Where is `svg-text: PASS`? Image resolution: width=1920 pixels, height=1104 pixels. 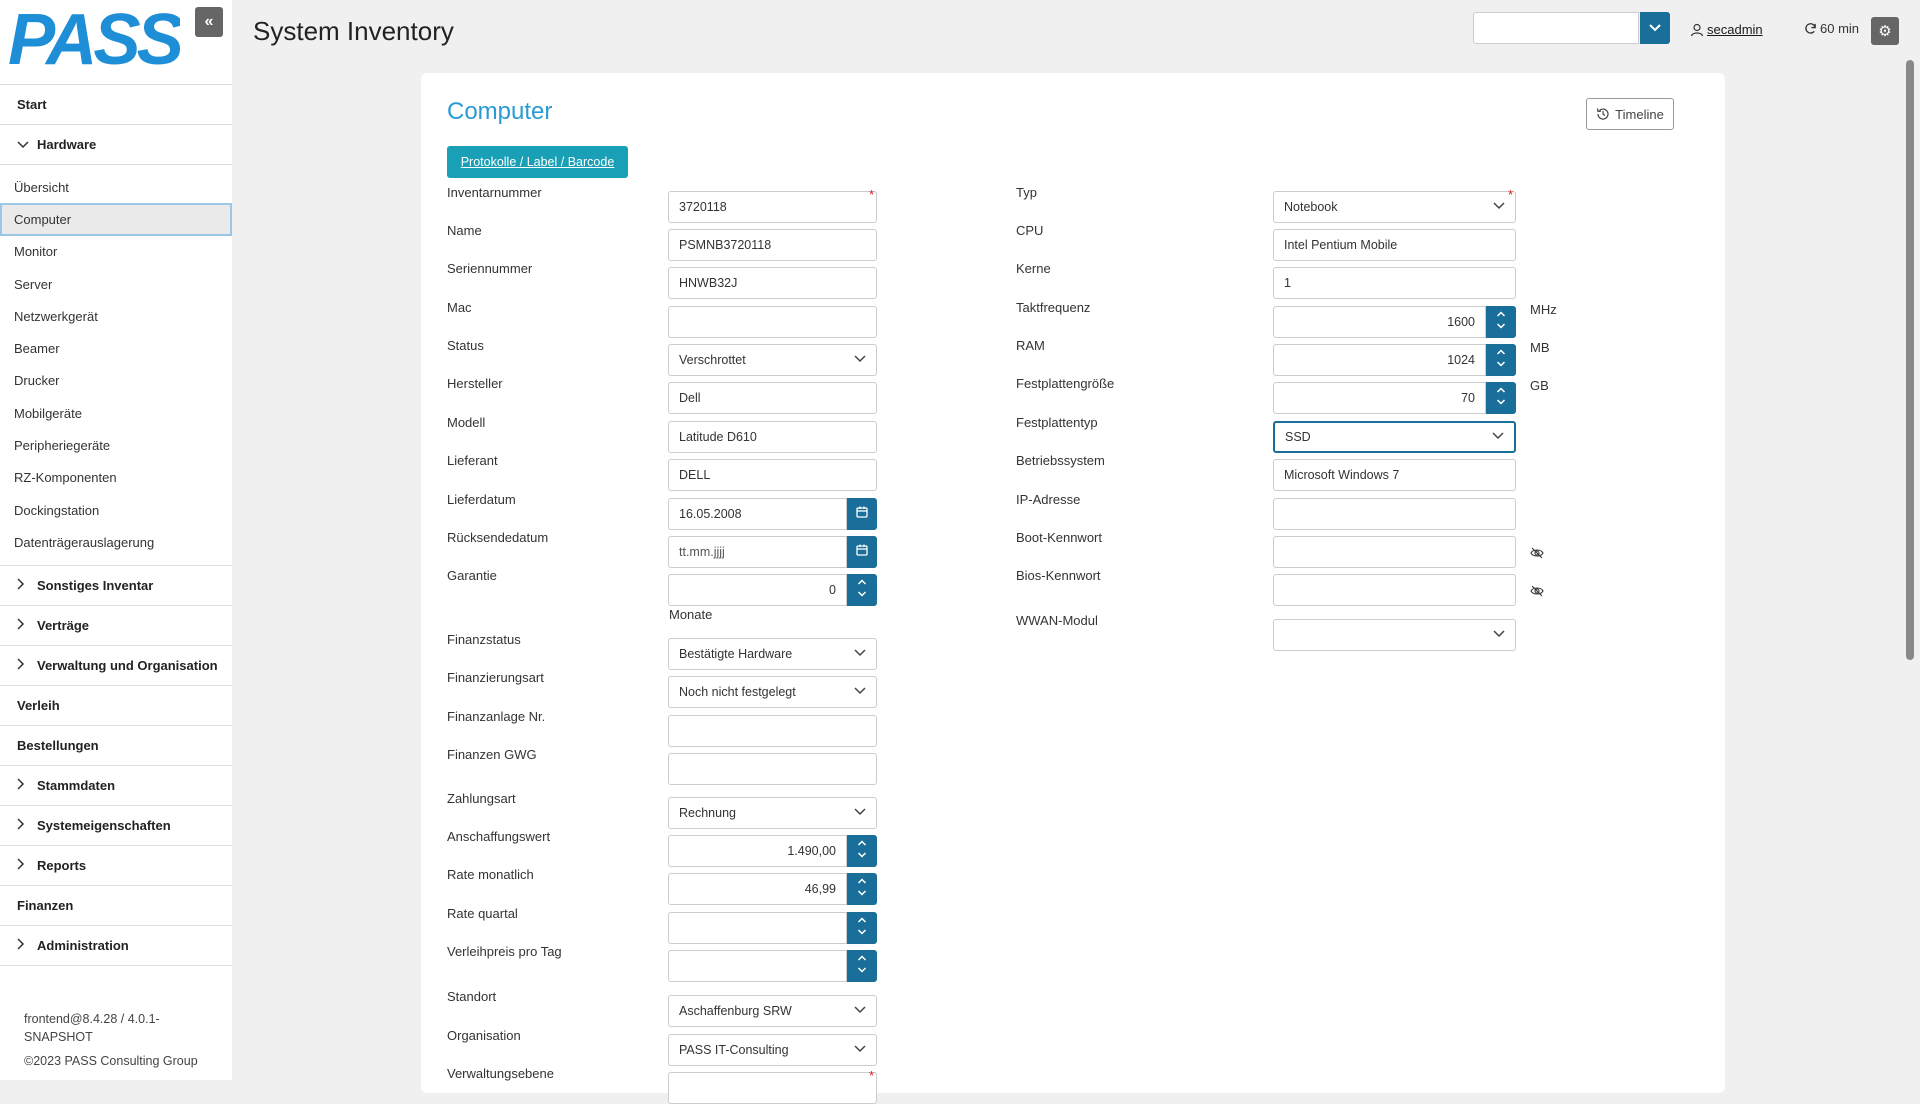 svg-text: PASS is located at coordinates (94, 37).